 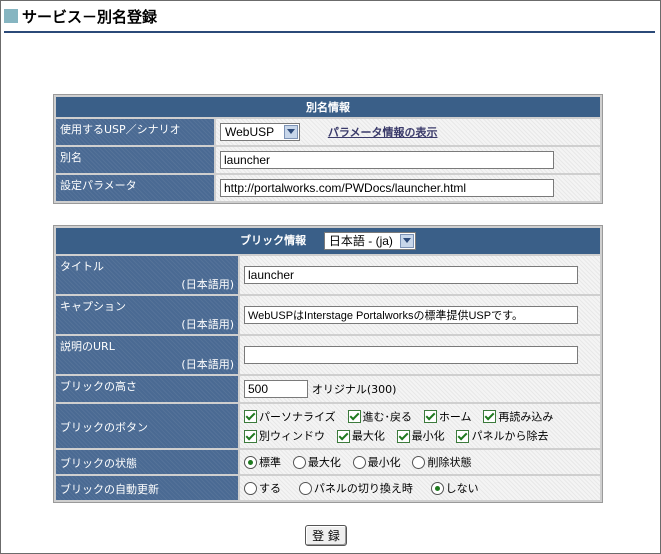 I want to click on height-input, so click(x=276, y=389).